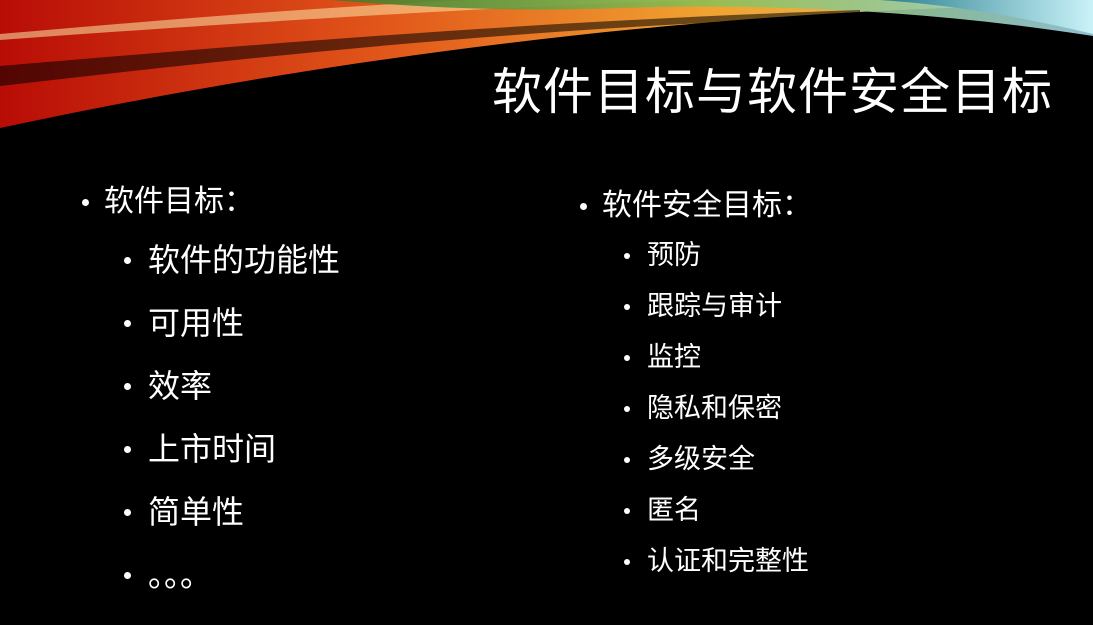  I want to click on list-item: 软件的功能性, so click(232, 260).